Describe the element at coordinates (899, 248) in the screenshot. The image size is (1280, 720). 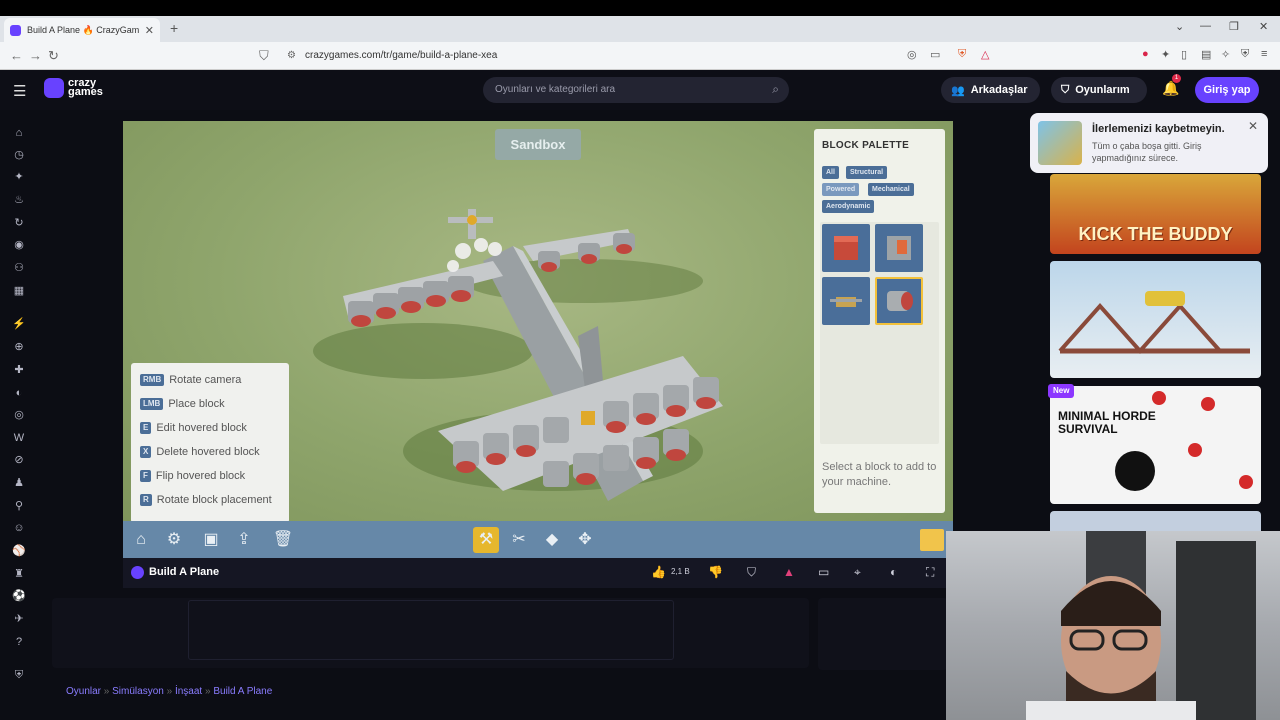
I see `block-battery` at that location.